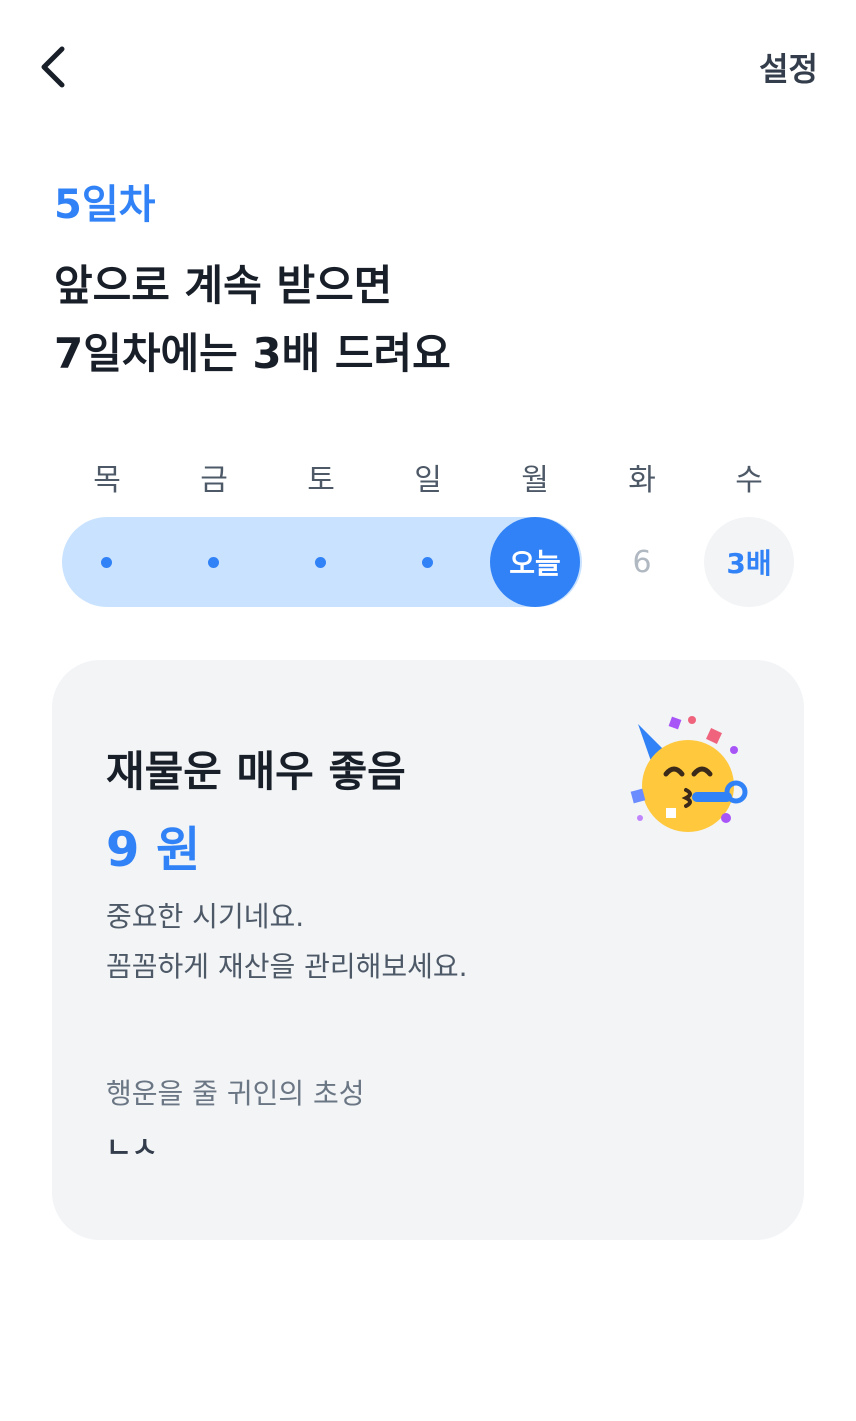 Image resolution: width=856 pixels, height=1421 pixels. What do you see at coordinates (287, 966) in the screenshot?
I see `description-line-2: 꼼꼼하게 재산을 관리해보세요.` at bounding box center [287, 966].